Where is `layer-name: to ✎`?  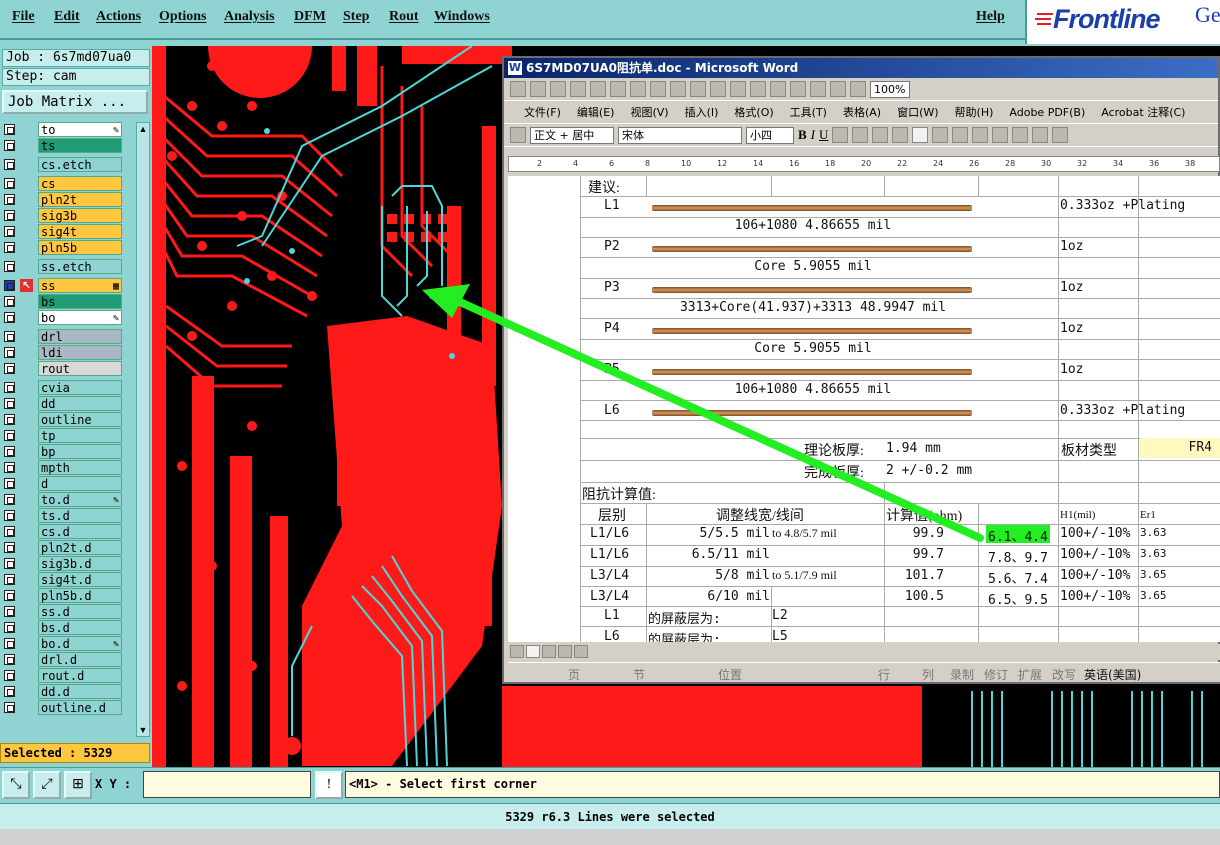 layer-name: to ✎ is located at coordinates (80, 129).